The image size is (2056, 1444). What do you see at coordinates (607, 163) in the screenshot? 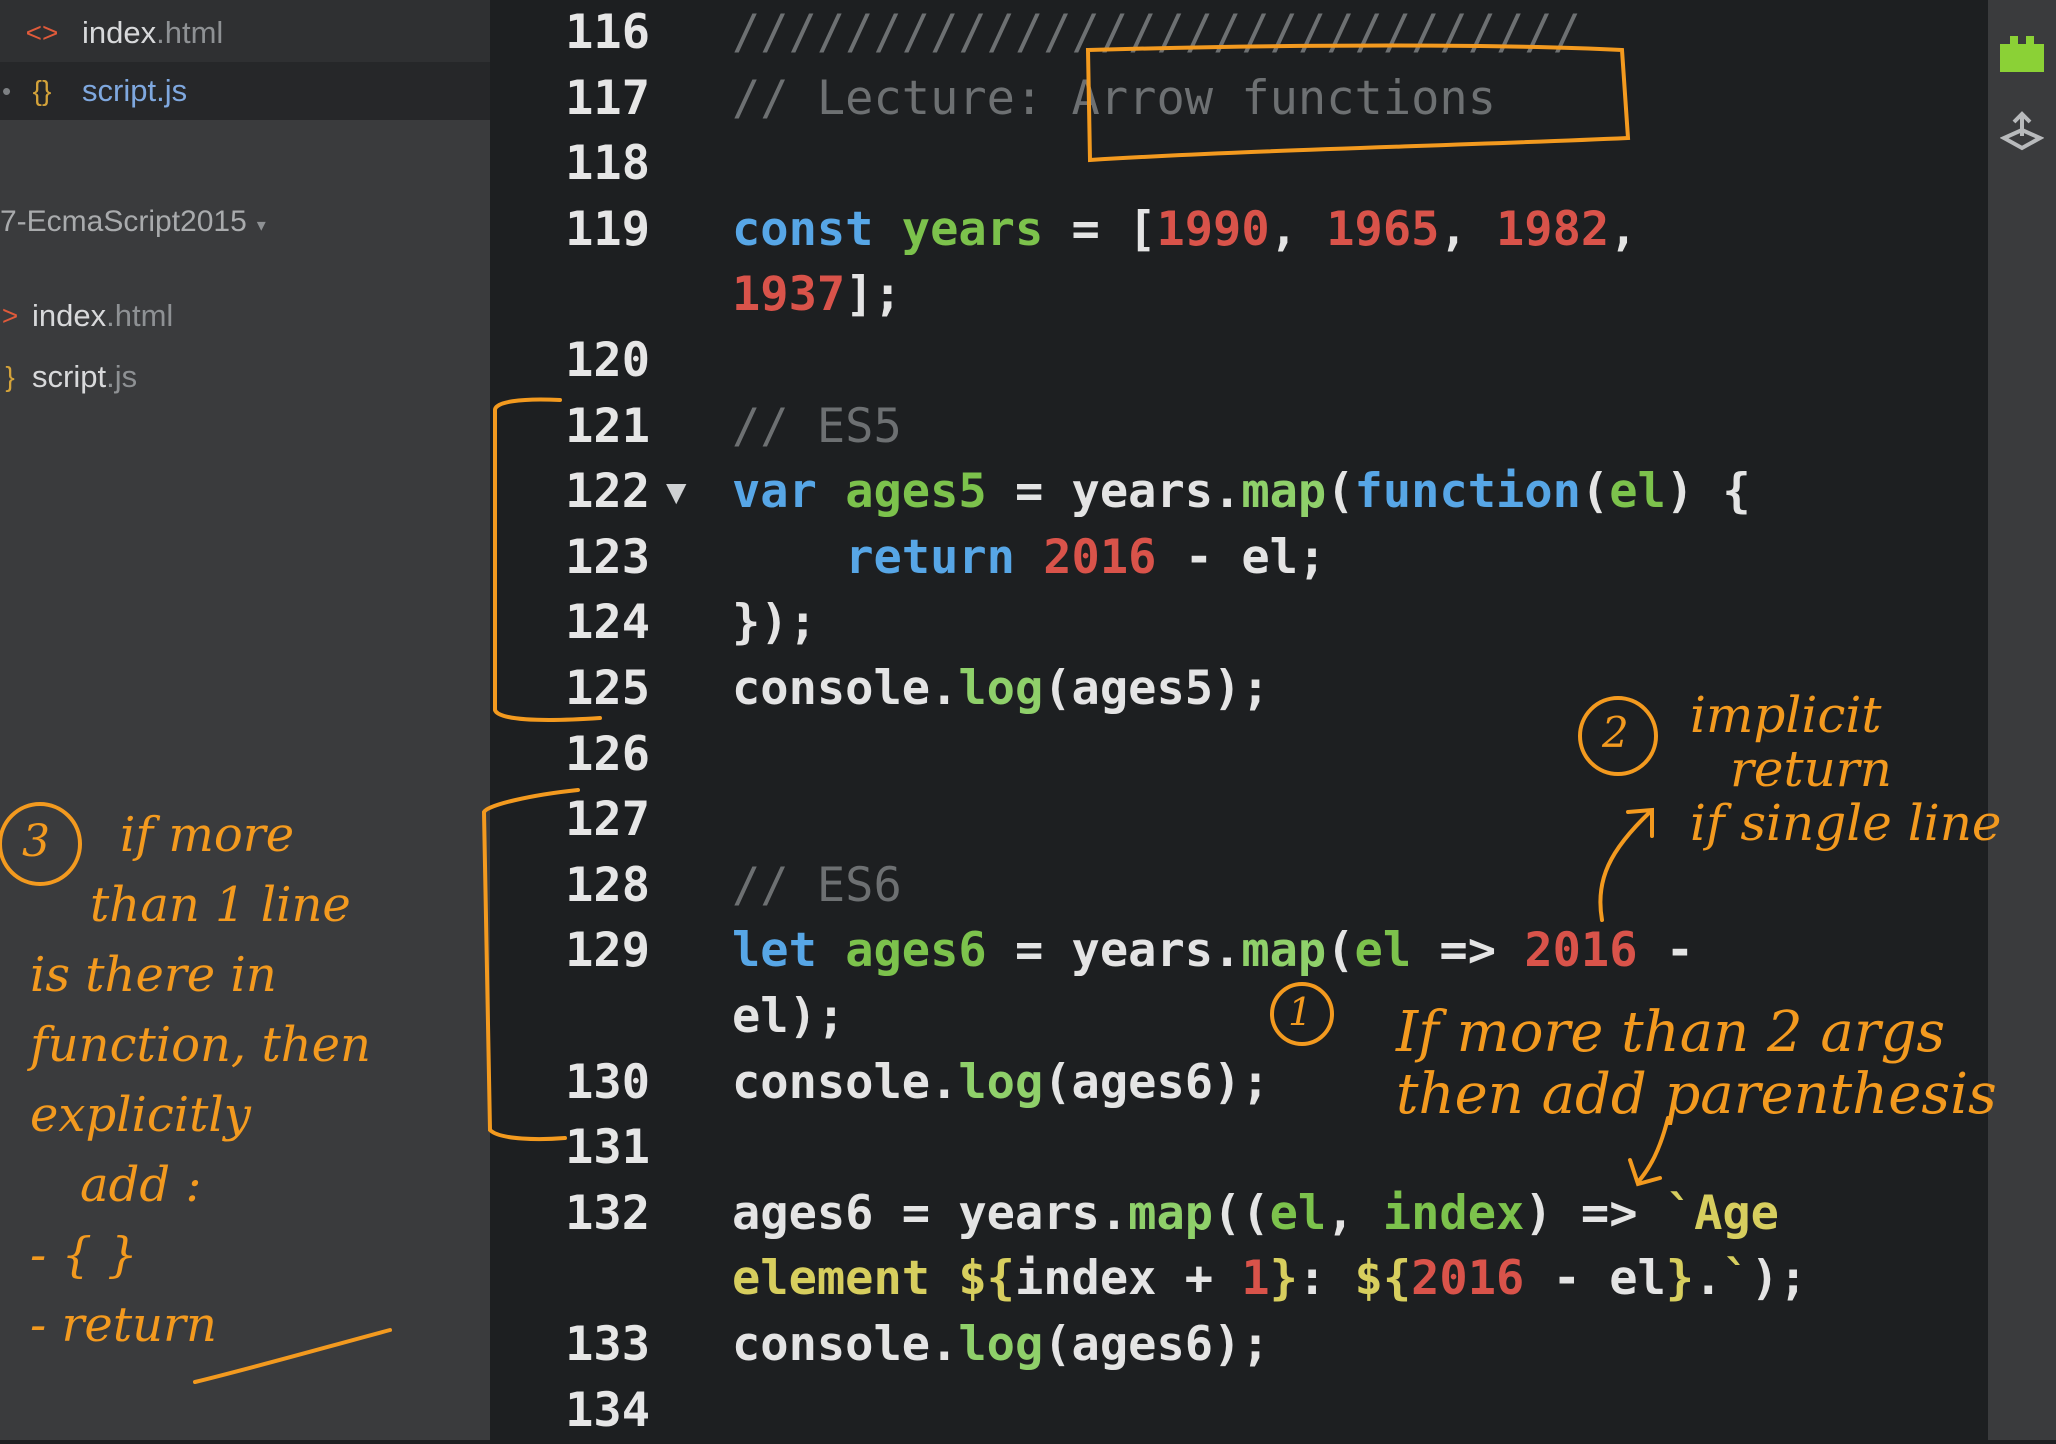
I see `line-number: 118` at bounding box center [607, 163].